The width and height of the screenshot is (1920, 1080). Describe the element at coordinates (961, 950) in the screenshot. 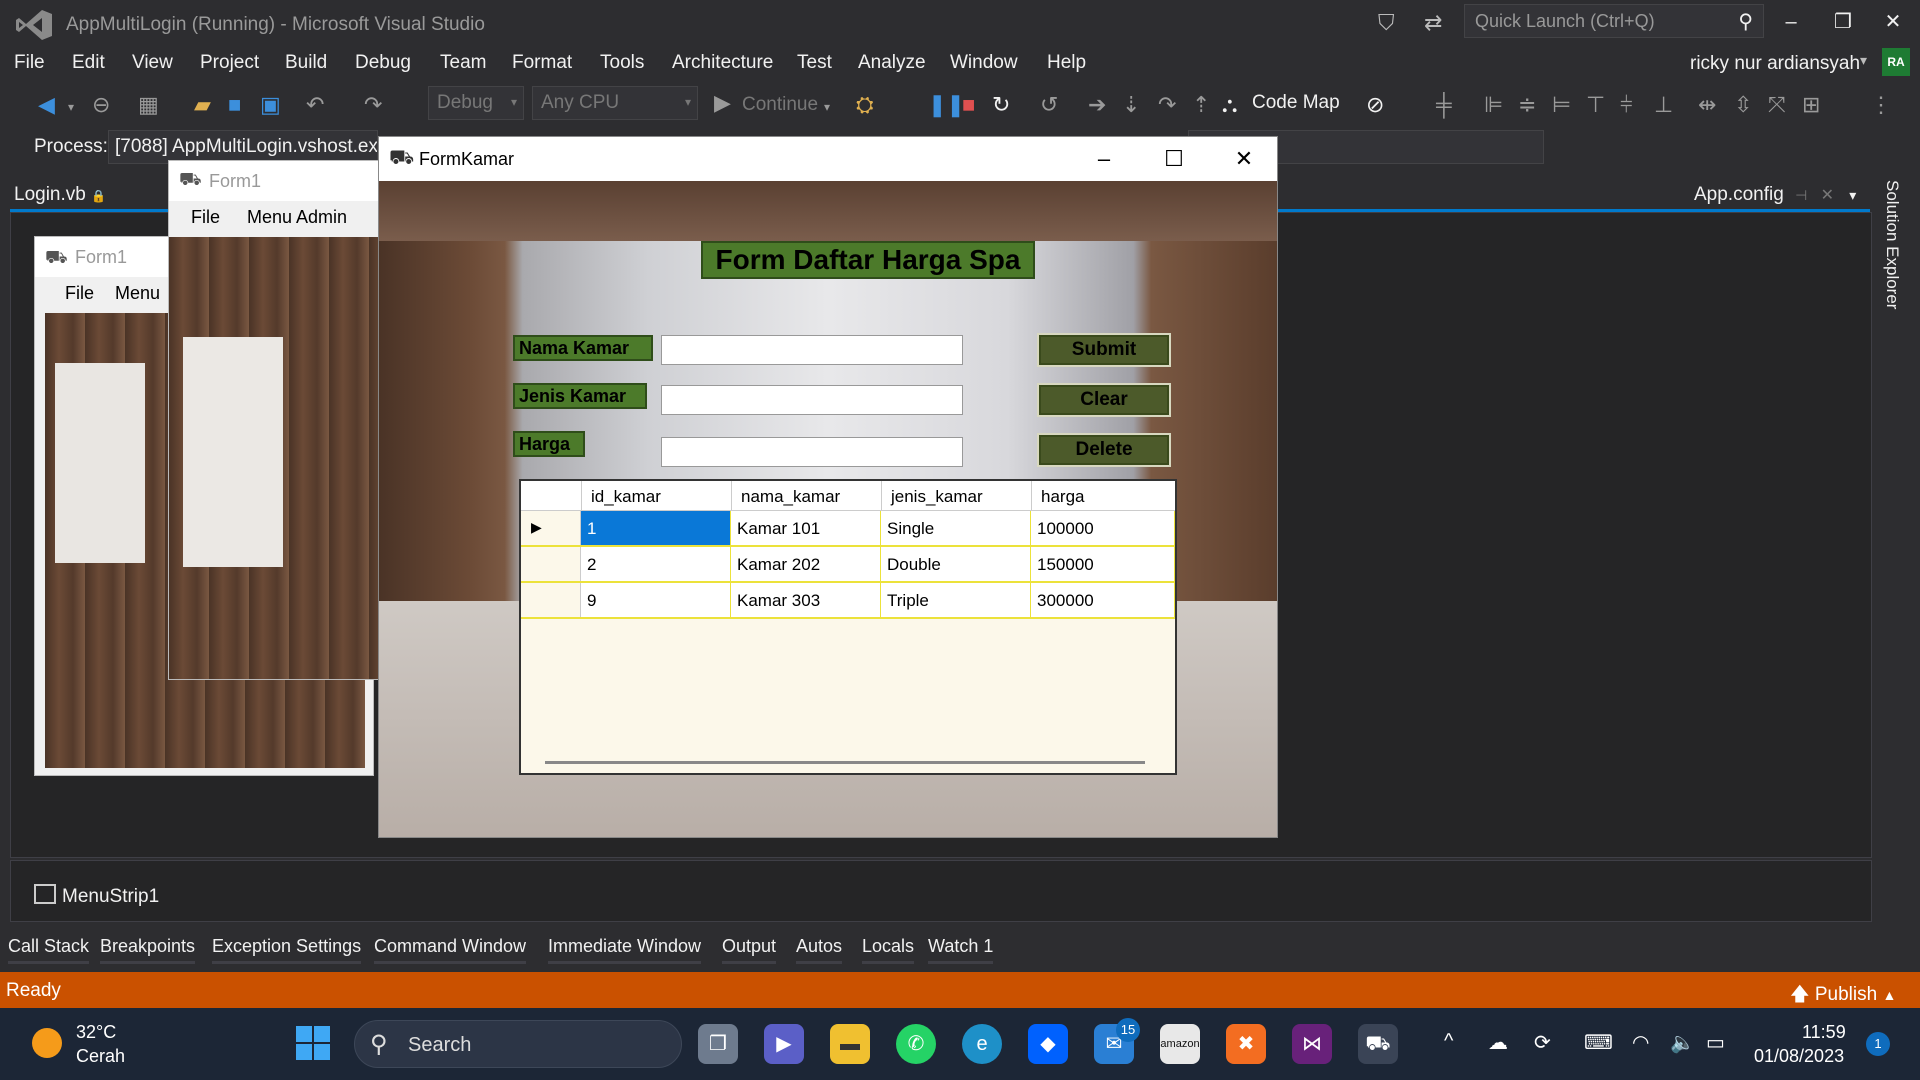

I see `tab-watch-1: Watch 1` at that location.